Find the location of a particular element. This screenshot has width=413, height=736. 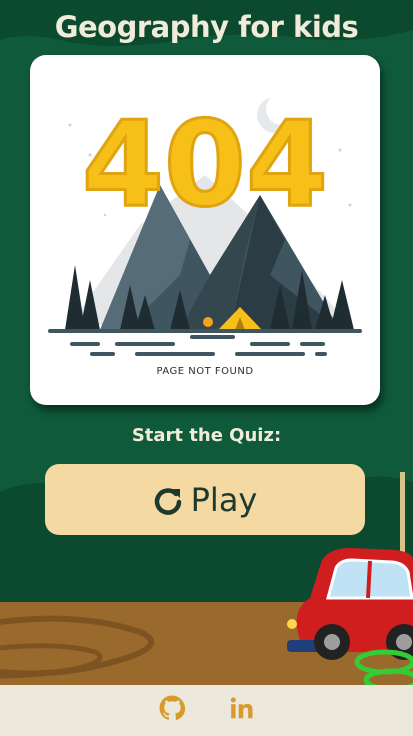

play-button: Play is located at coordinates (205, 499).